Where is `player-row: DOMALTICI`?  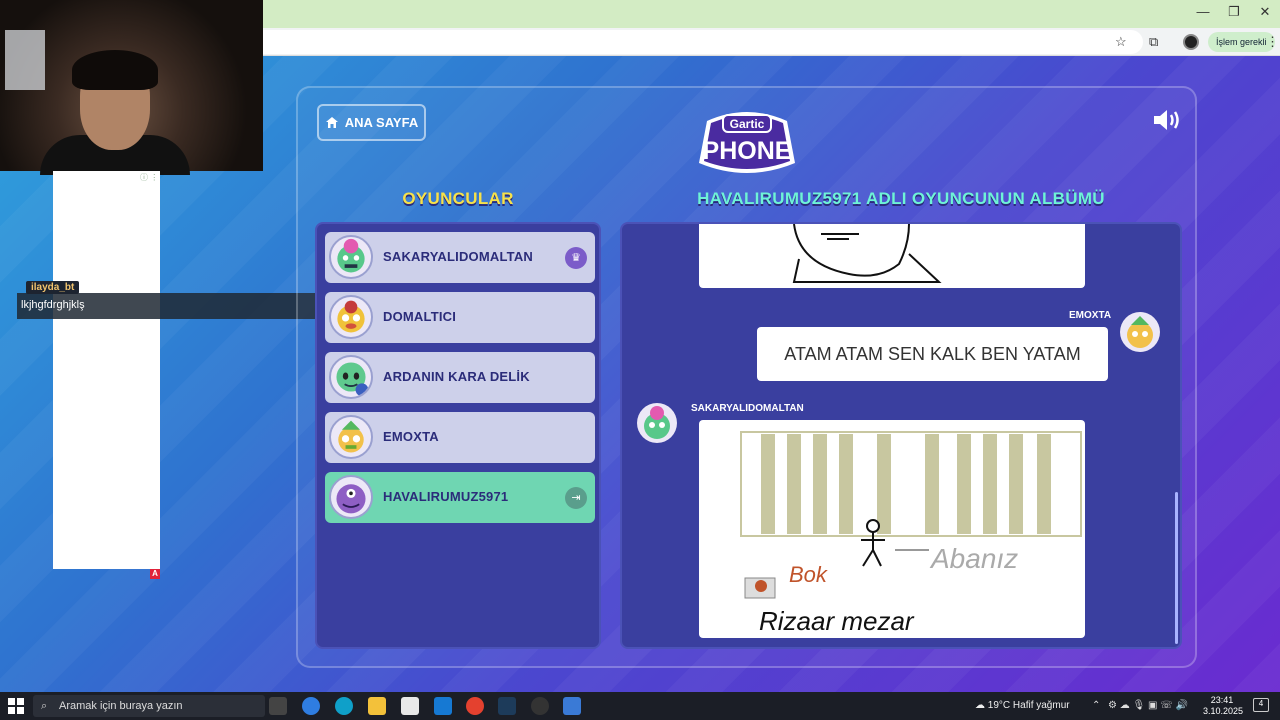 player-row: DOMALTICI is located at coordinates (460, 317).